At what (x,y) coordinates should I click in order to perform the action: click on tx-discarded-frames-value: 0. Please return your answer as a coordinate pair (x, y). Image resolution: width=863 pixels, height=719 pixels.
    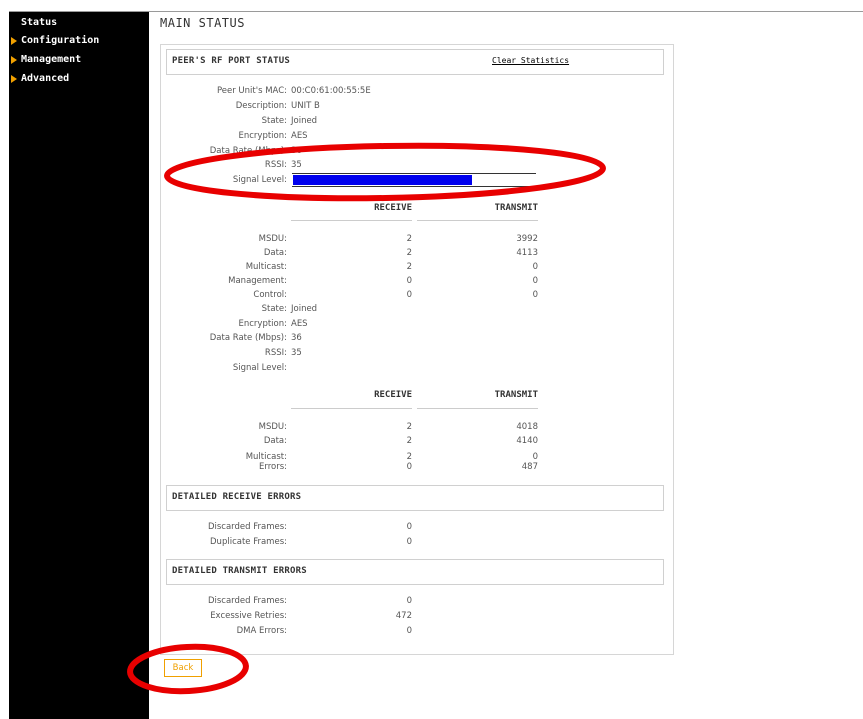
    Looking at the image, I should click on (409, 601).